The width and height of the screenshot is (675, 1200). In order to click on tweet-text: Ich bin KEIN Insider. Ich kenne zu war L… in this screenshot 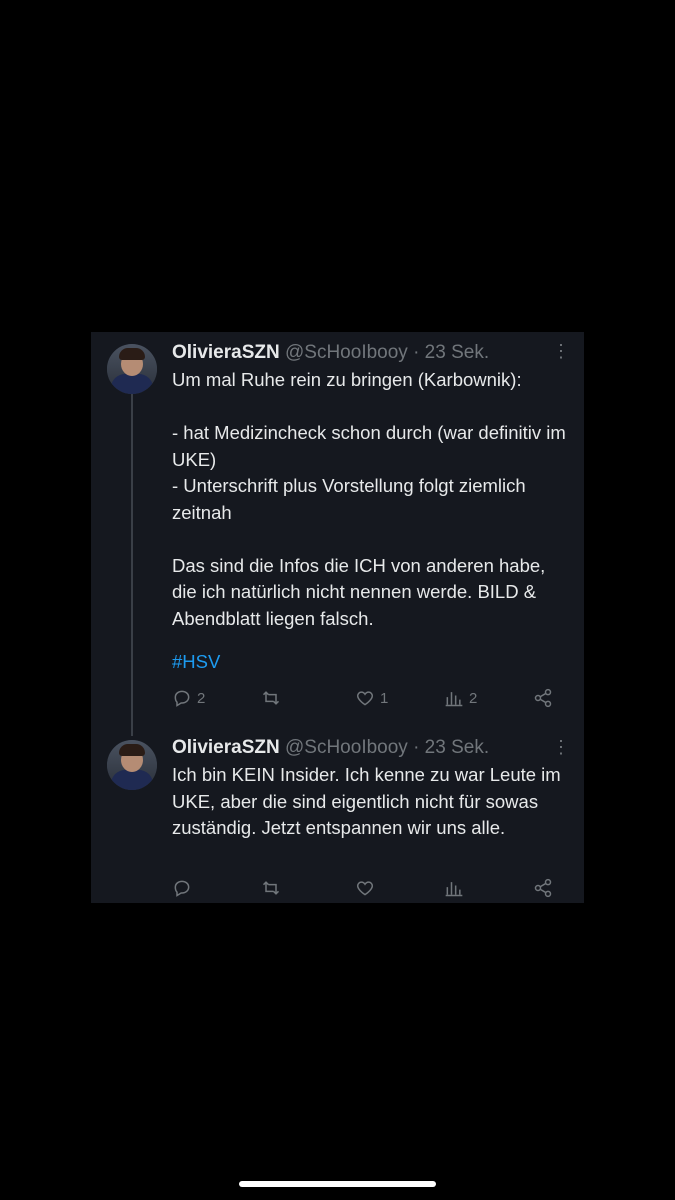, I will do `click(366, 801)`.